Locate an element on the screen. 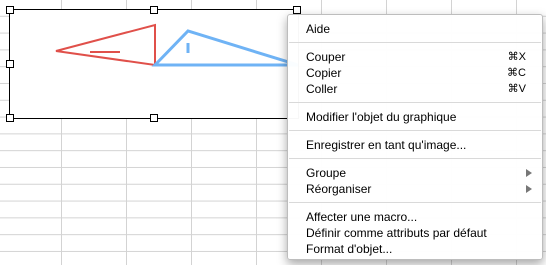 The height and width of the screenshot is (265, 546). blue-triangle-shape is located at coordinates (224, 48).